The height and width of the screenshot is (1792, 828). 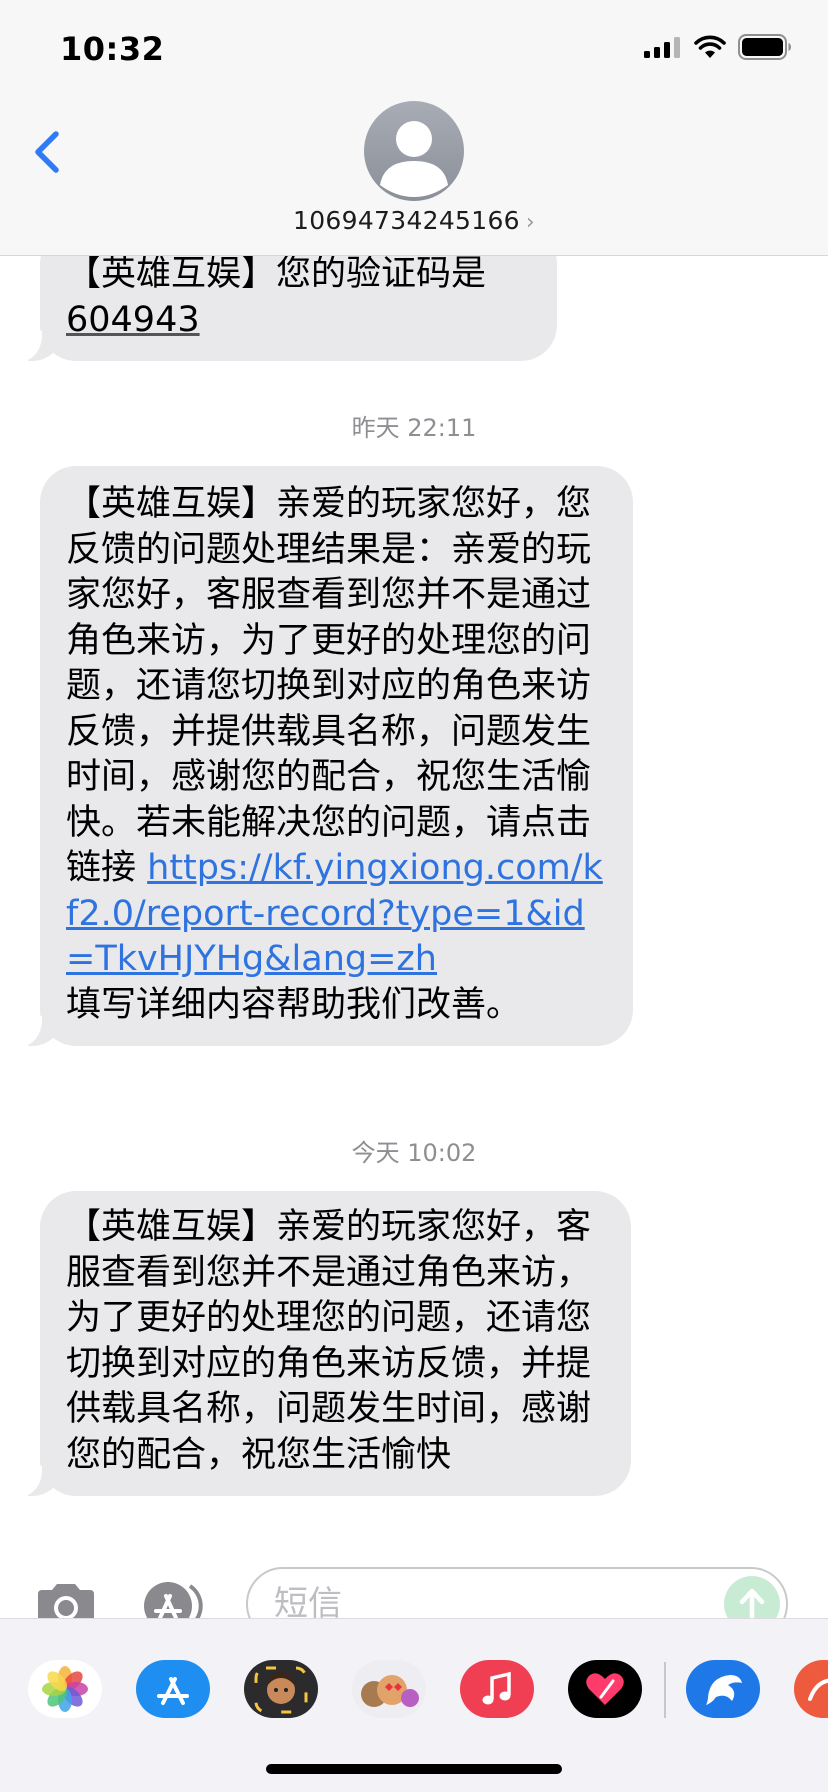 I want to click on person-icon, so click(x=414, y=159).